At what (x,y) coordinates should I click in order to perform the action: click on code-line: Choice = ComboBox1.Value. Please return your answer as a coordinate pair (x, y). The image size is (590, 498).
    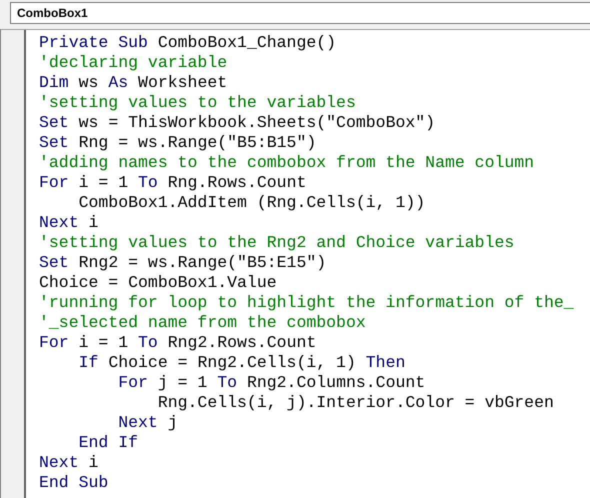
    Looking at the image, I should click on (158, 283).